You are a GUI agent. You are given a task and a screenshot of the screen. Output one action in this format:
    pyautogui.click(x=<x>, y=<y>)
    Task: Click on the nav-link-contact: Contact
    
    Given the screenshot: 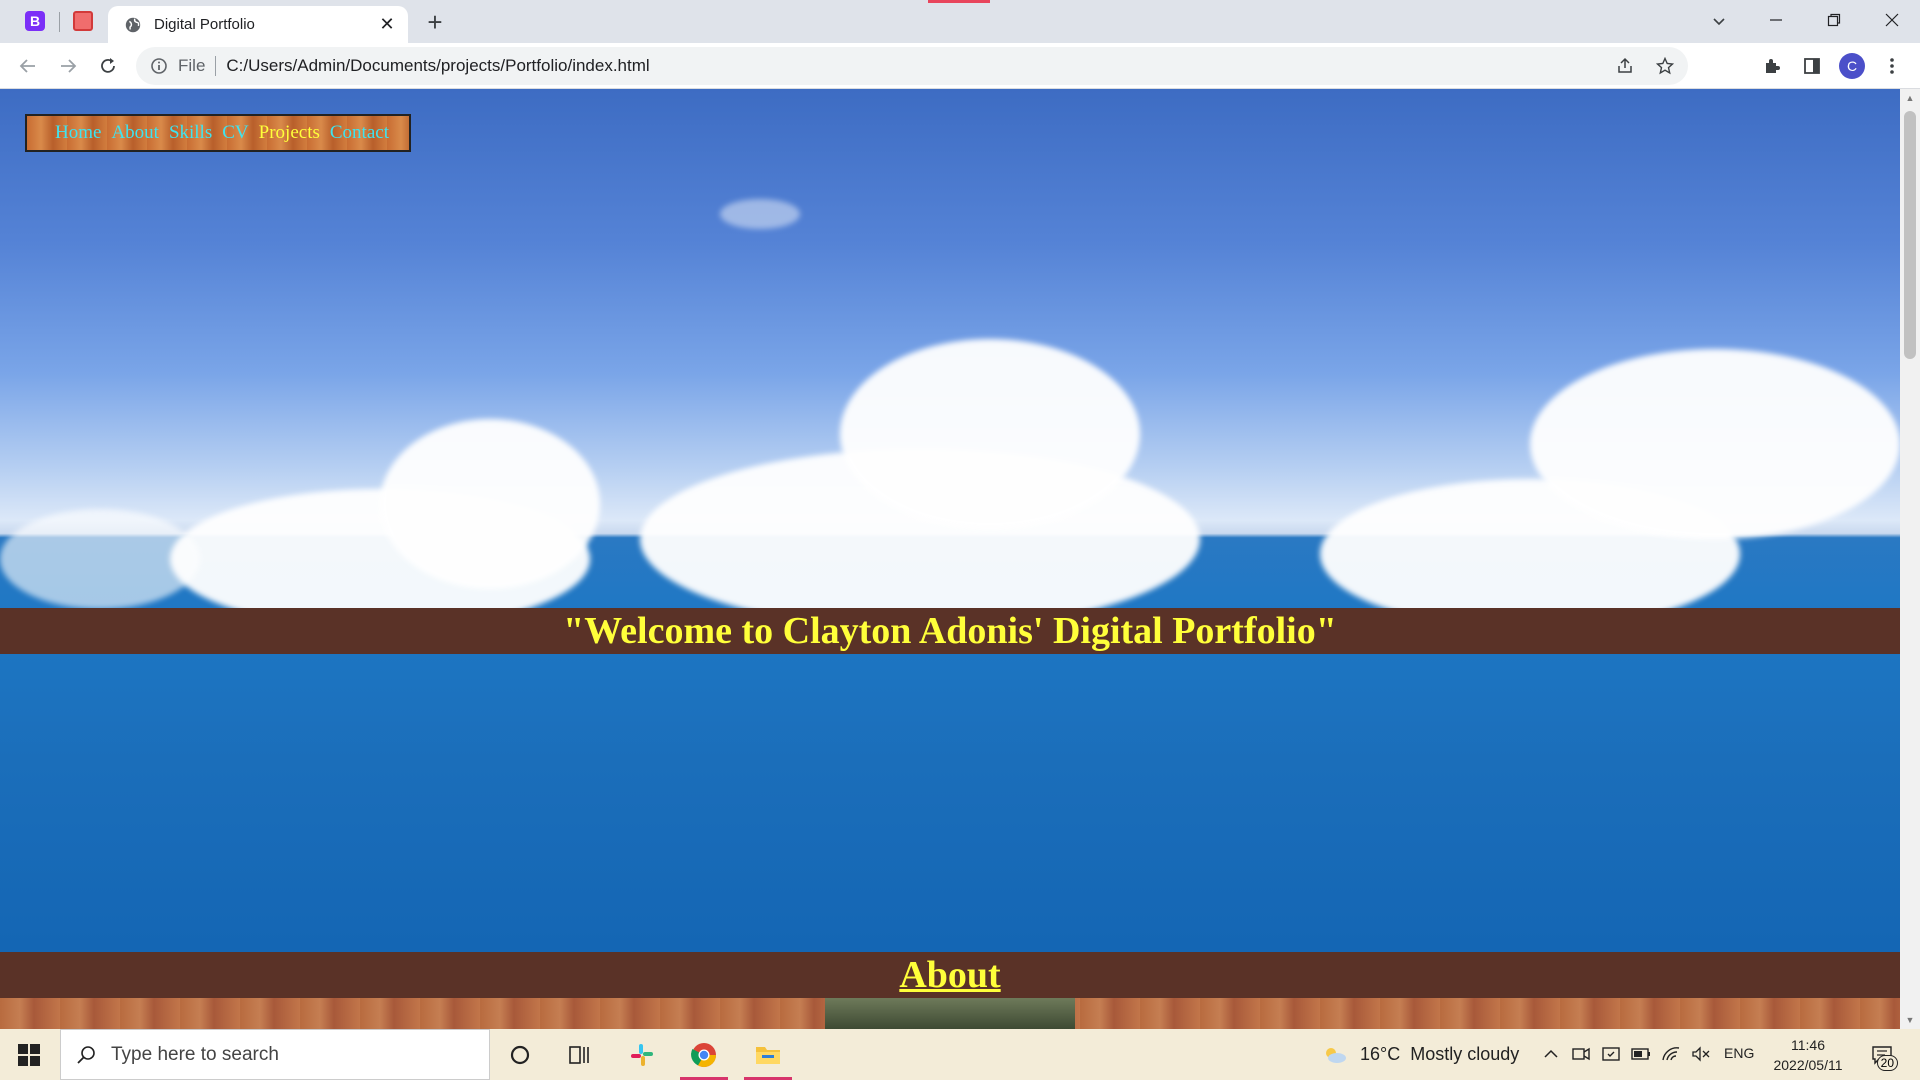 What is the action you would take?
    pyautogui.click(x=359, y=133)
    